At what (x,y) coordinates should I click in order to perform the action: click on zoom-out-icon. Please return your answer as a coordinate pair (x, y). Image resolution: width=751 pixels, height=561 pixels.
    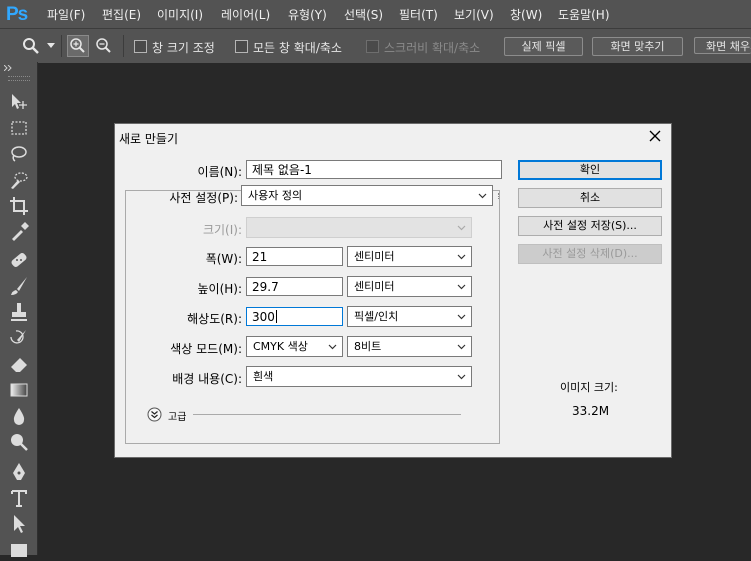
    Looking at the image, I should click on (104, 46).